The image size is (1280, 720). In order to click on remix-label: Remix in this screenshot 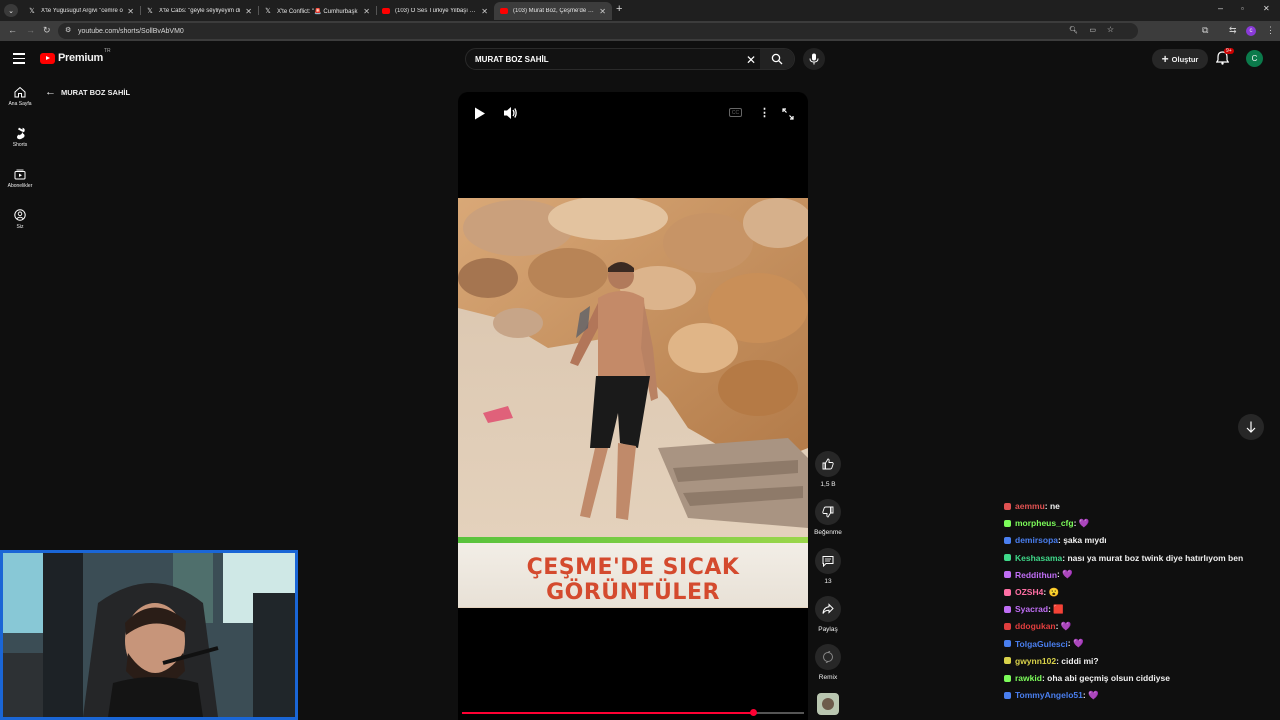, I will do `click(828, 677)`.